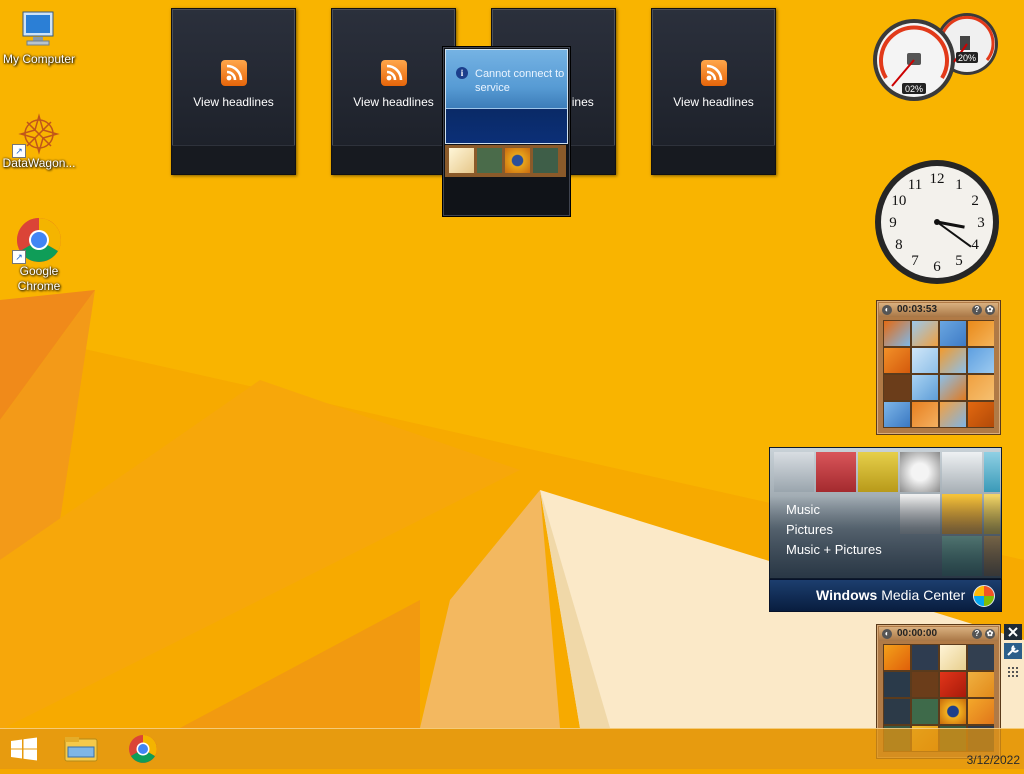  Describe the element at coordinates (937, 267) in the screenshot. I see `clock-numeral: 6` at that location.